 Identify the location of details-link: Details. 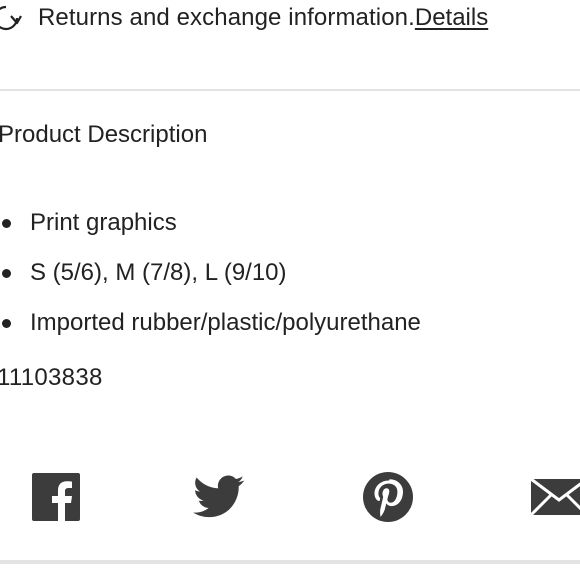
(451, 18).